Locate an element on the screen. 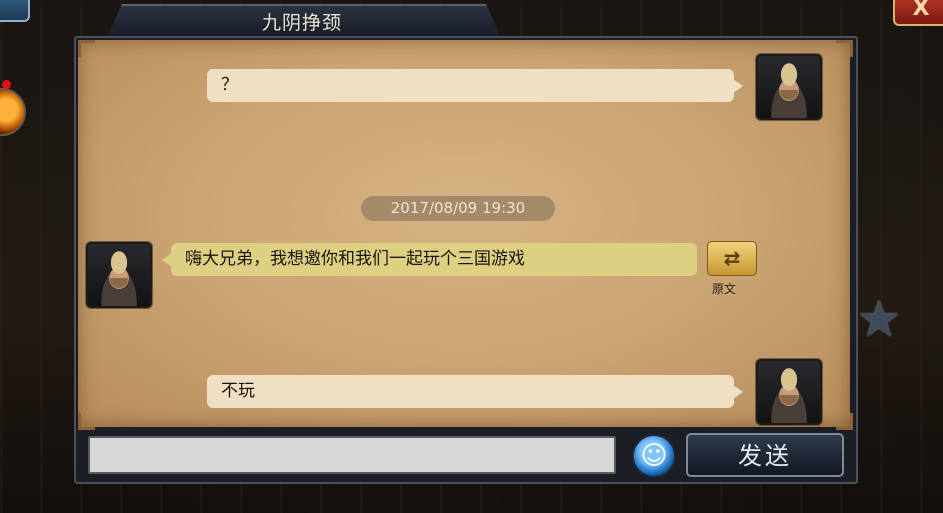 The height and width of the screenshot is (513, 943). message-text: ？ is located at coordinates (229, 85).